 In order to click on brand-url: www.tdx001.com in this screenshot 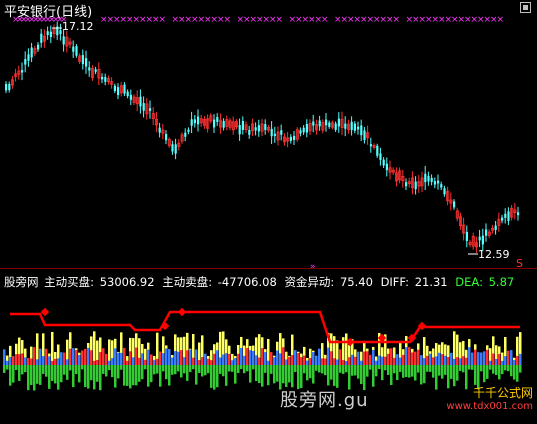, I will do `click(489, 406)`.